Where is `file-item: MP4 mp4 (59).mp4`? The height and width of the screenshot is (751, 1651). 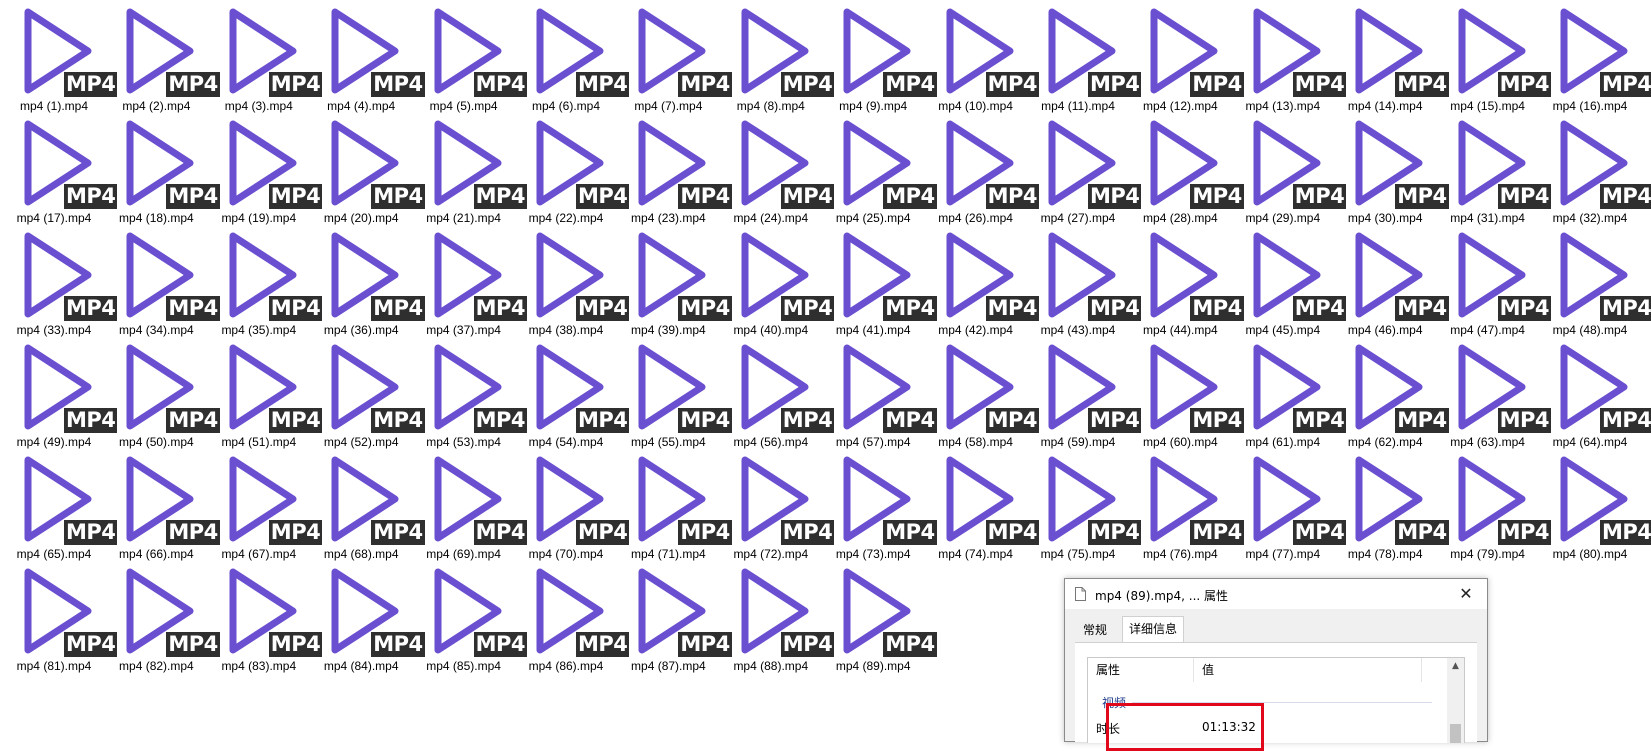
file-item: MP4 mp4 (59).mp4 is located at coordinates (1085, 392).